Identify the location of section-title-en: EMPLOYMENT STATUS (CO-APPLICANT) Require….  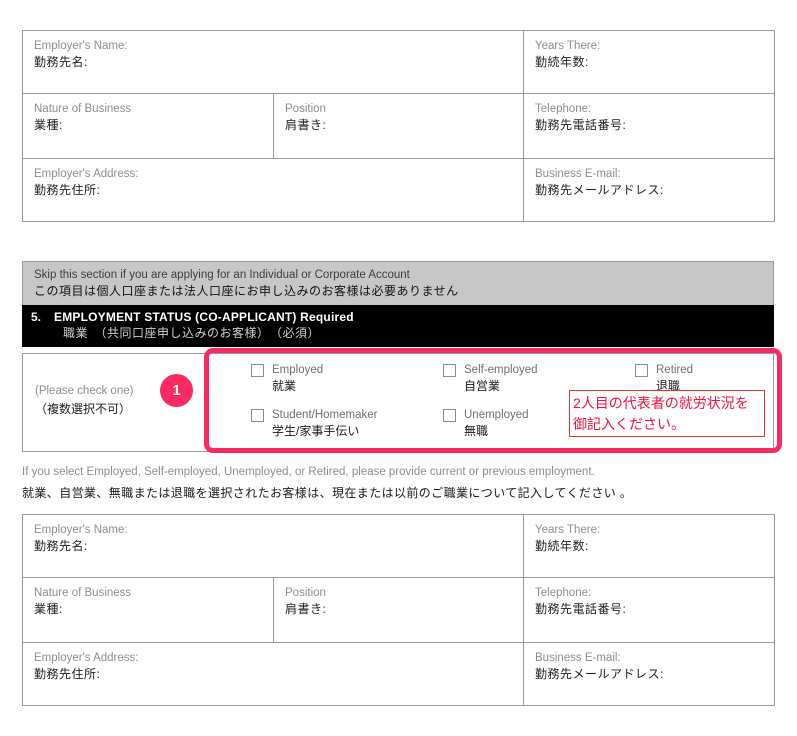
(204, 317).